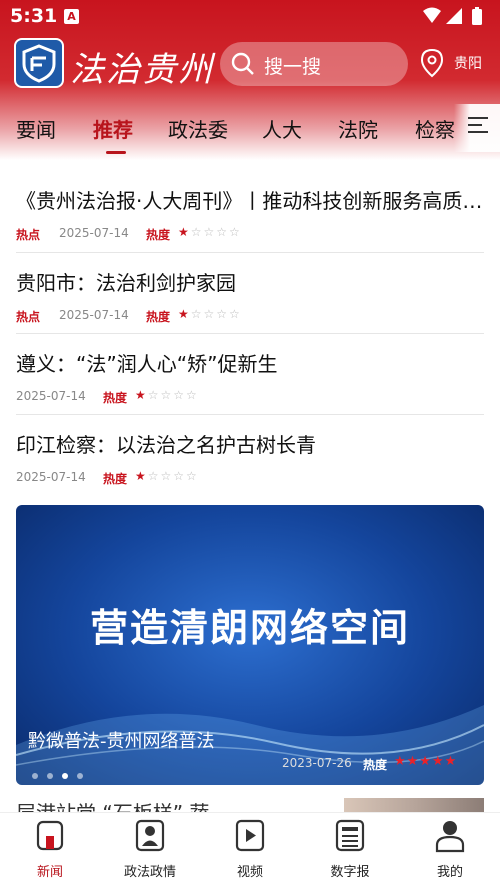 This screenshot has width=500, height=888. Describe the element at coordinates (113, 128) in the screenshot. I see `tab-tuijian: 推荐` at that location.